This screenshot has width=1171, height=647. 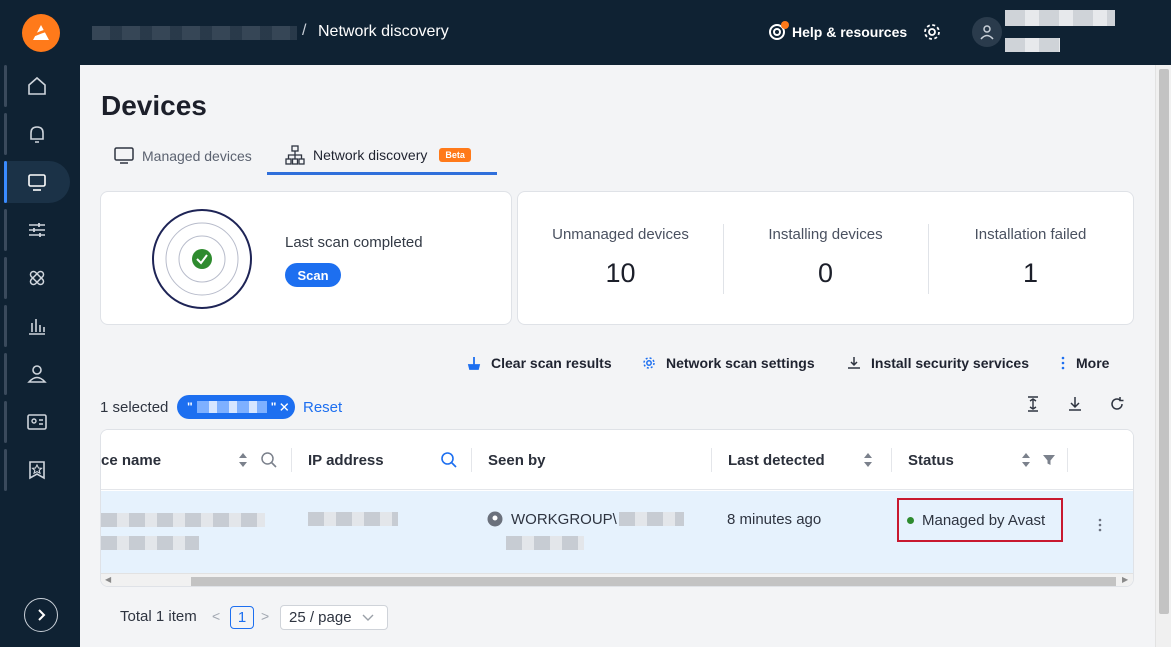 What do you see at coordinates (932, 34) in the screenshot?
I see `settings-gear-button` at bounding box center [932, 34].